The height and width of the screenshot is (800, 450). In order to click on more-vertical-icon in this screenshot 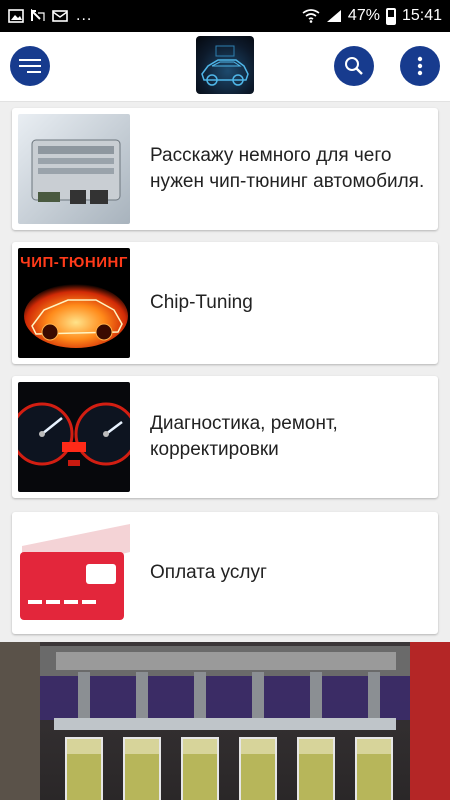, I will do `click(420, 66)`.